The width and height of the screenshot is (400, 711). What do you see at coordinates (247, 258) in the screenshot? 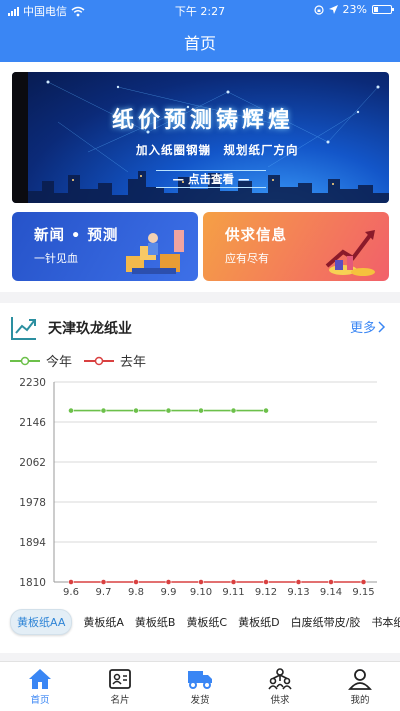
I see `supply-card-subtitle: 应有尽有` at bounding box center [247, 258].